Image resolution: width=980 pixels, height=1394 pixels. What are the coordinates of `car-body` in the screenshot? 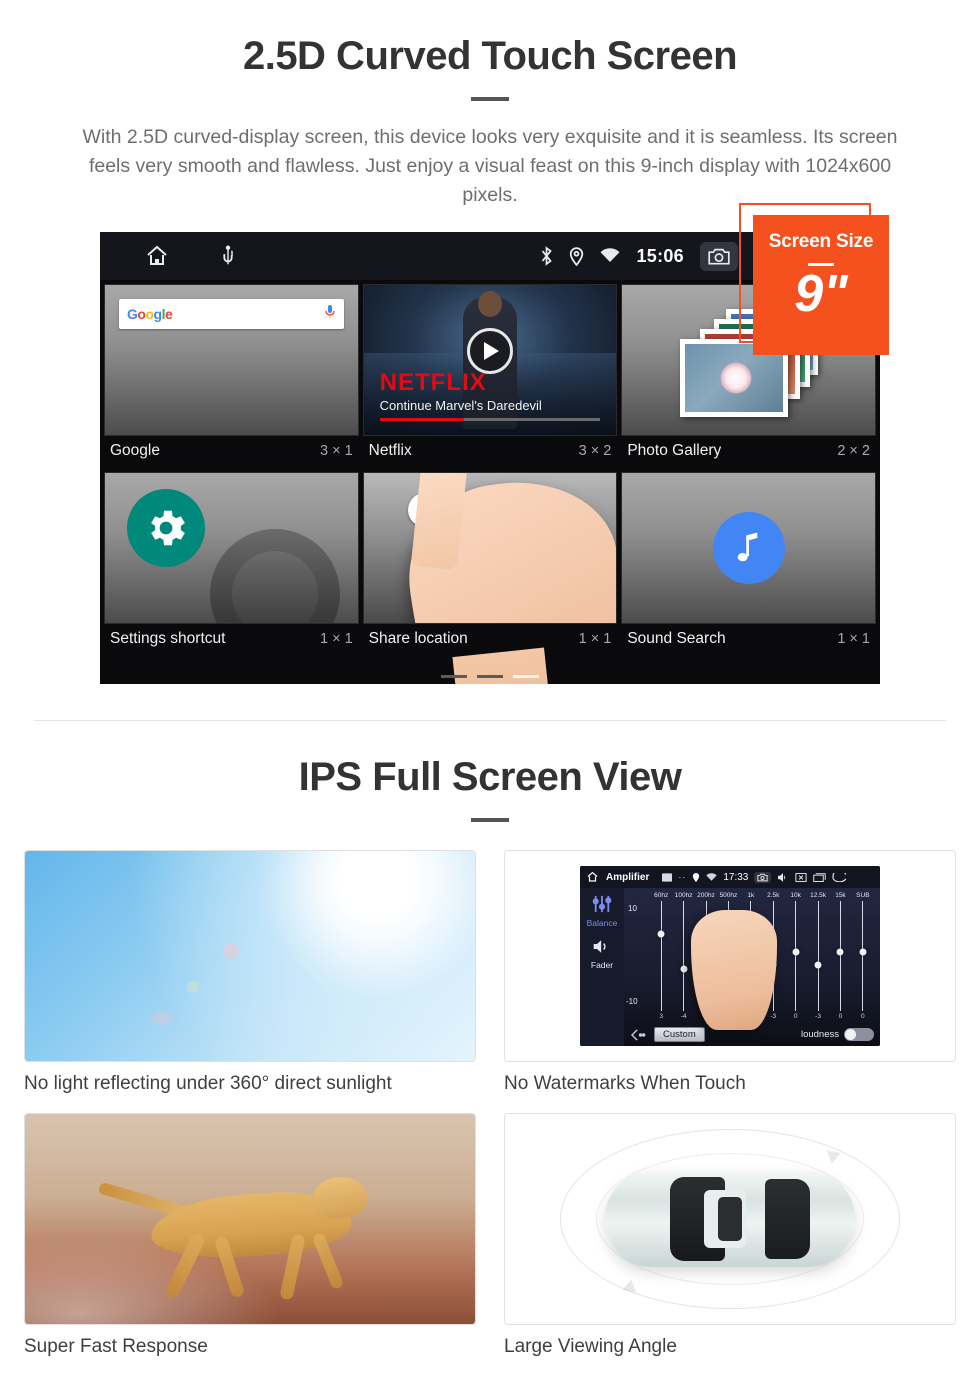 It's located at (730, 1219).